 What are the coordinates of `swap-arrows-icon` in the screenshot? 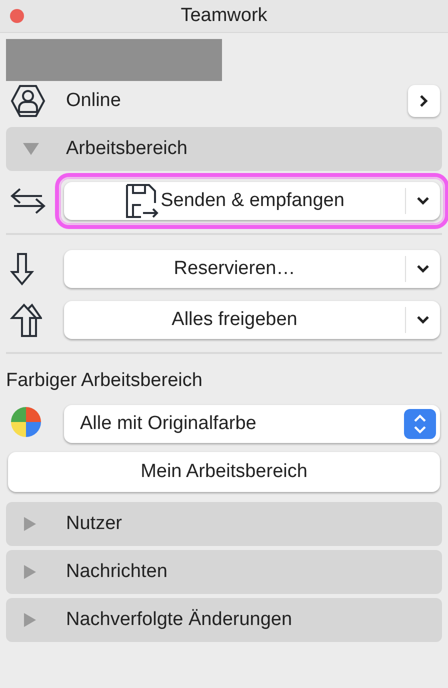 It's located at (28, 201).